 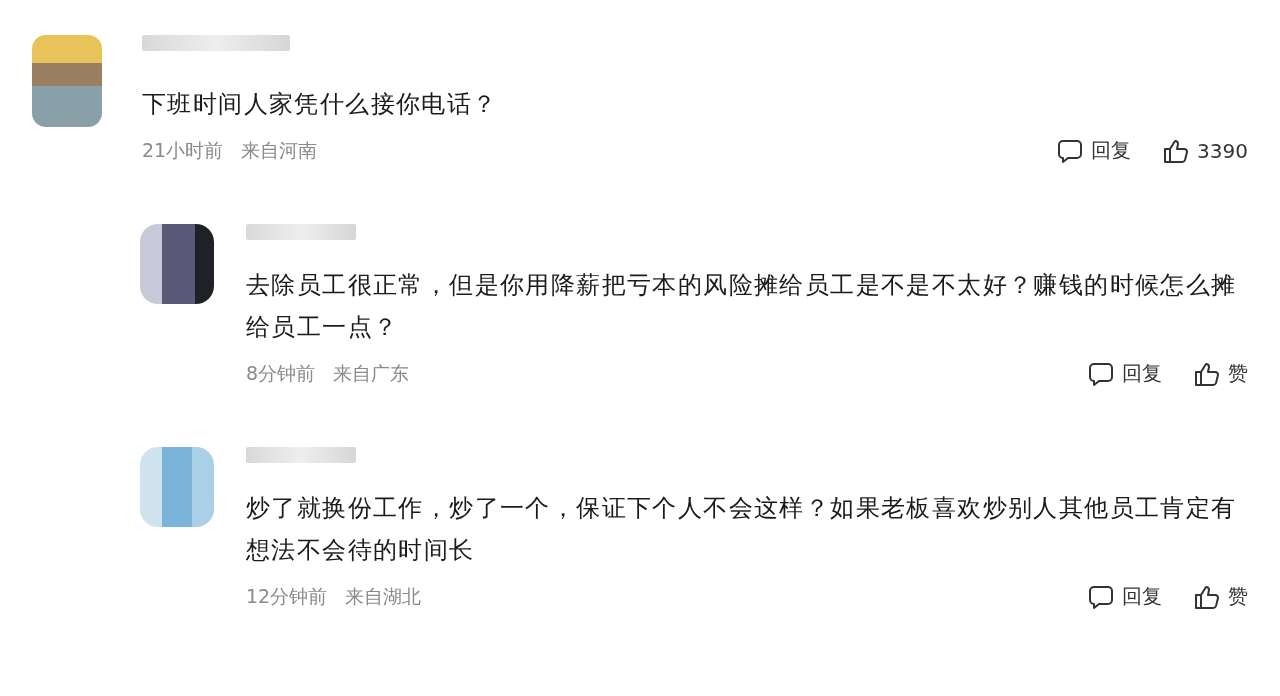 I want to click on comment-time: 8分钟前, so click(x=281, y=373).